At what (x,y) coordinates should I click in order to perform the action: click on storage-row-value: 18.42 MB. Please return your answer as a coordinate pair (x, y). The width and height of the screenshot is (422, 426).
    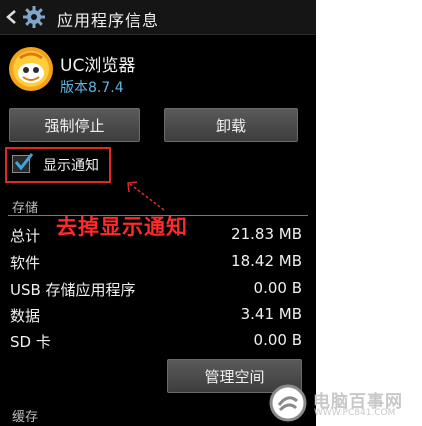
    Looking at the image, I should click on (266, 261).